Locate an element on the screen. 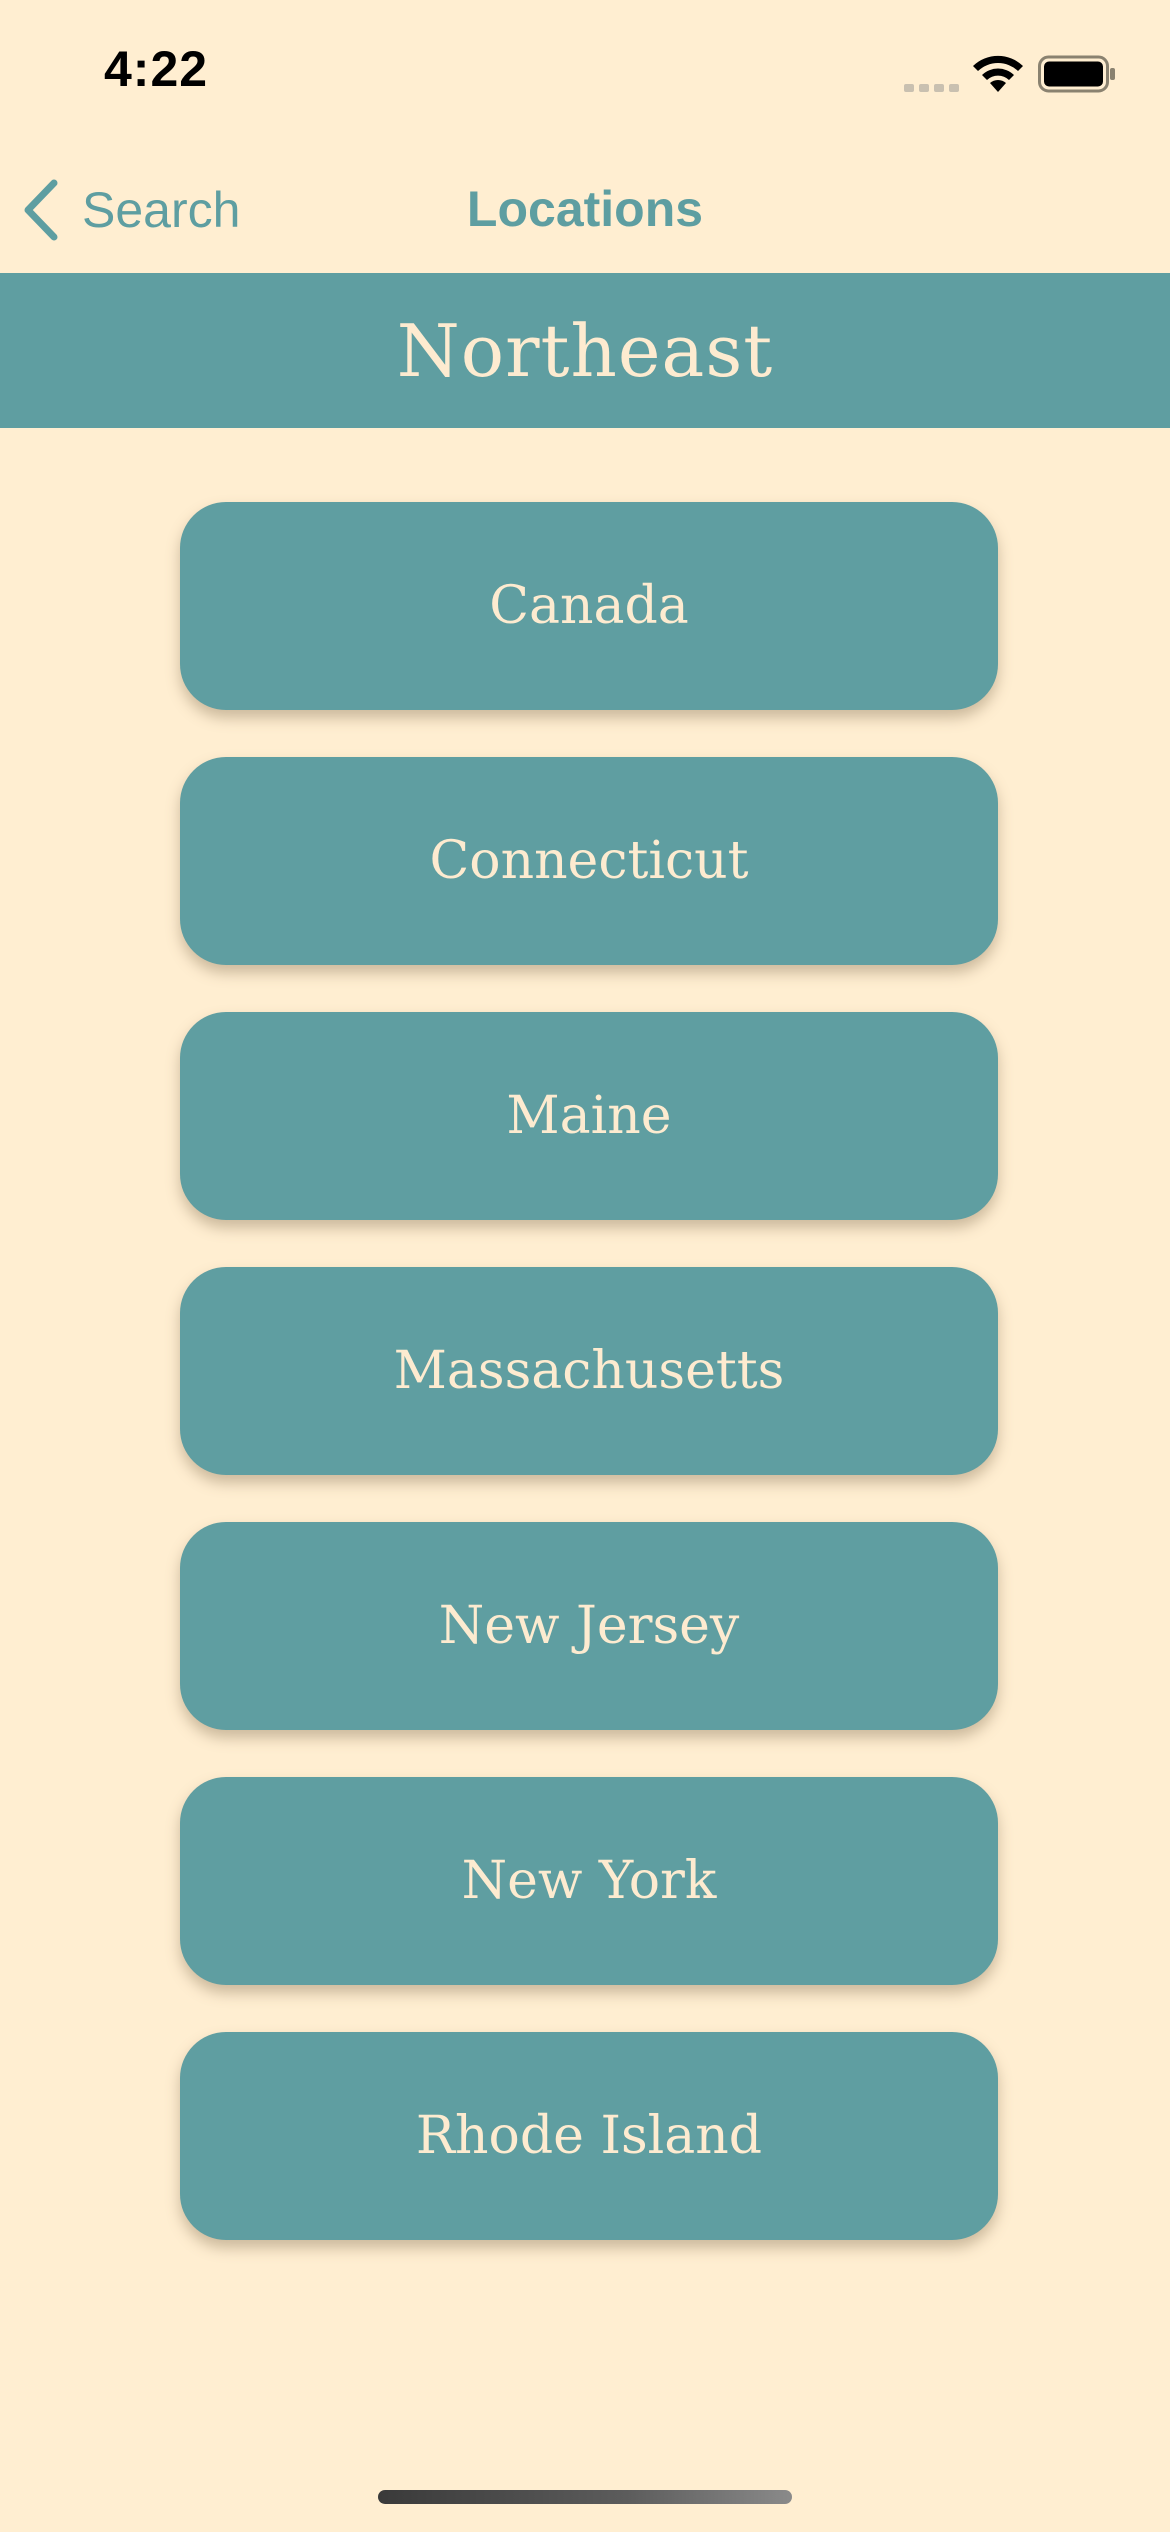 The image size is (1170, 2532). region-title: Northeast is located at coordinates (585, 350).